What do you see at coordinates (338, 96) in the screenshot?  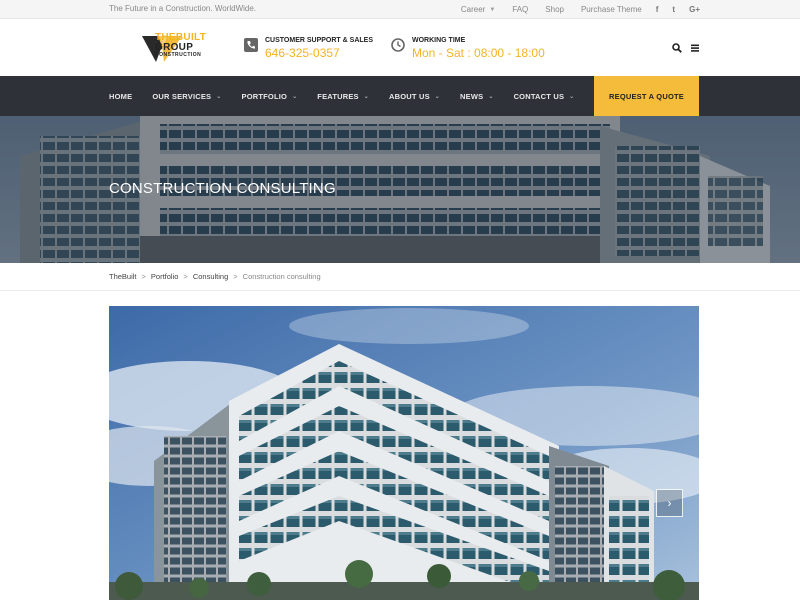 I see `nav-item-label: FEATURES` at bounding box center [338, 96].